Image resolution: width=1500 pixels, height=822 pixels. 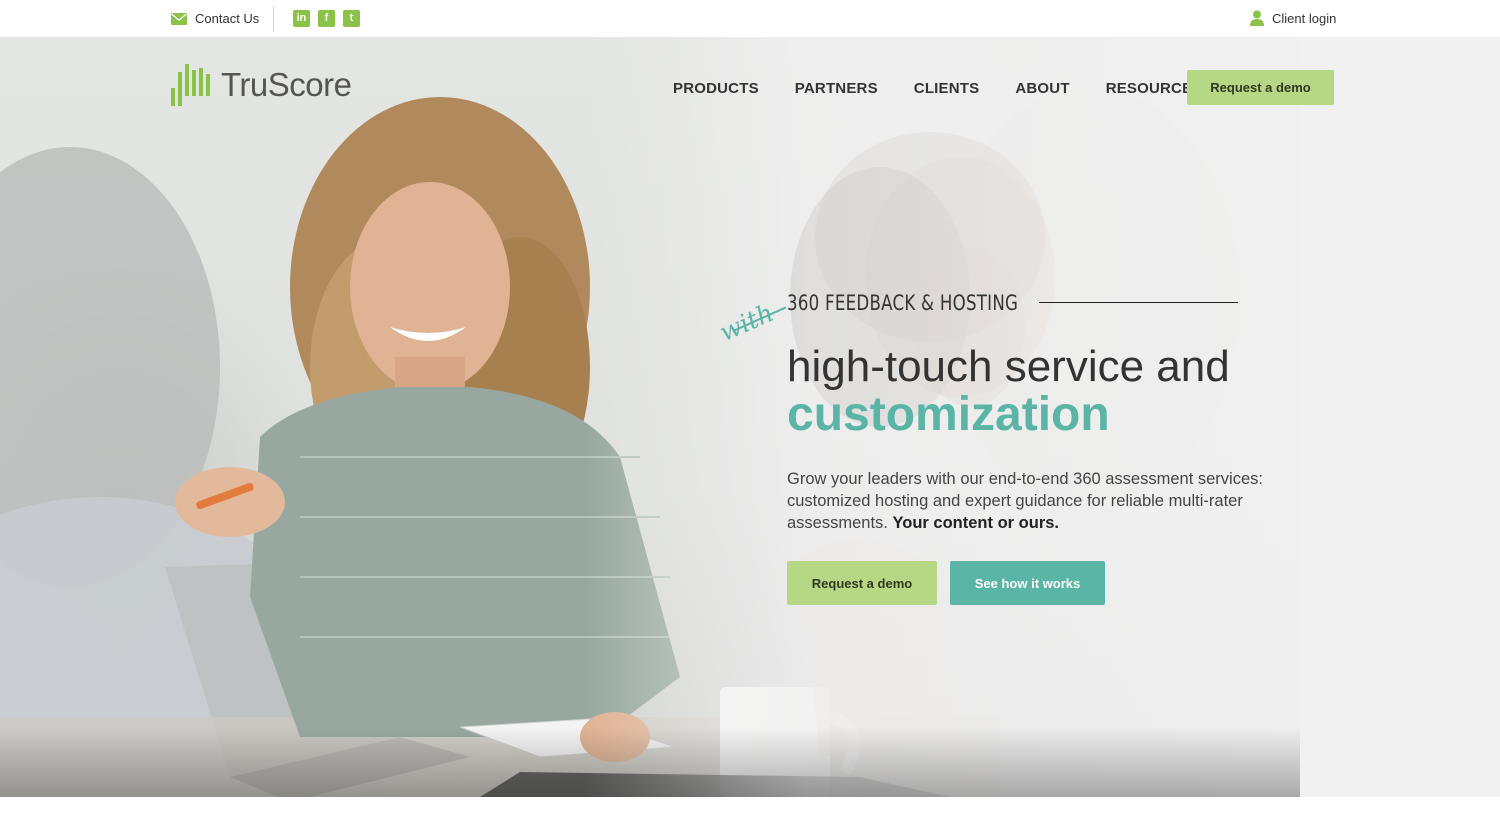 I want to click on nav-item-products: PRODUCTS, so click(x=716, y=88).